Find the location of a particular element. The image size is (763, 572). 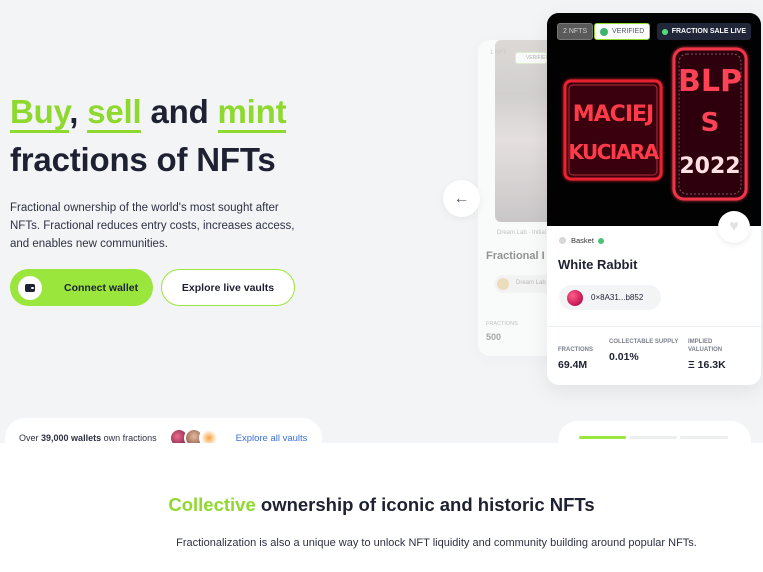

verified-badge-label: VERIFIED is located at coordinates (628, 31).